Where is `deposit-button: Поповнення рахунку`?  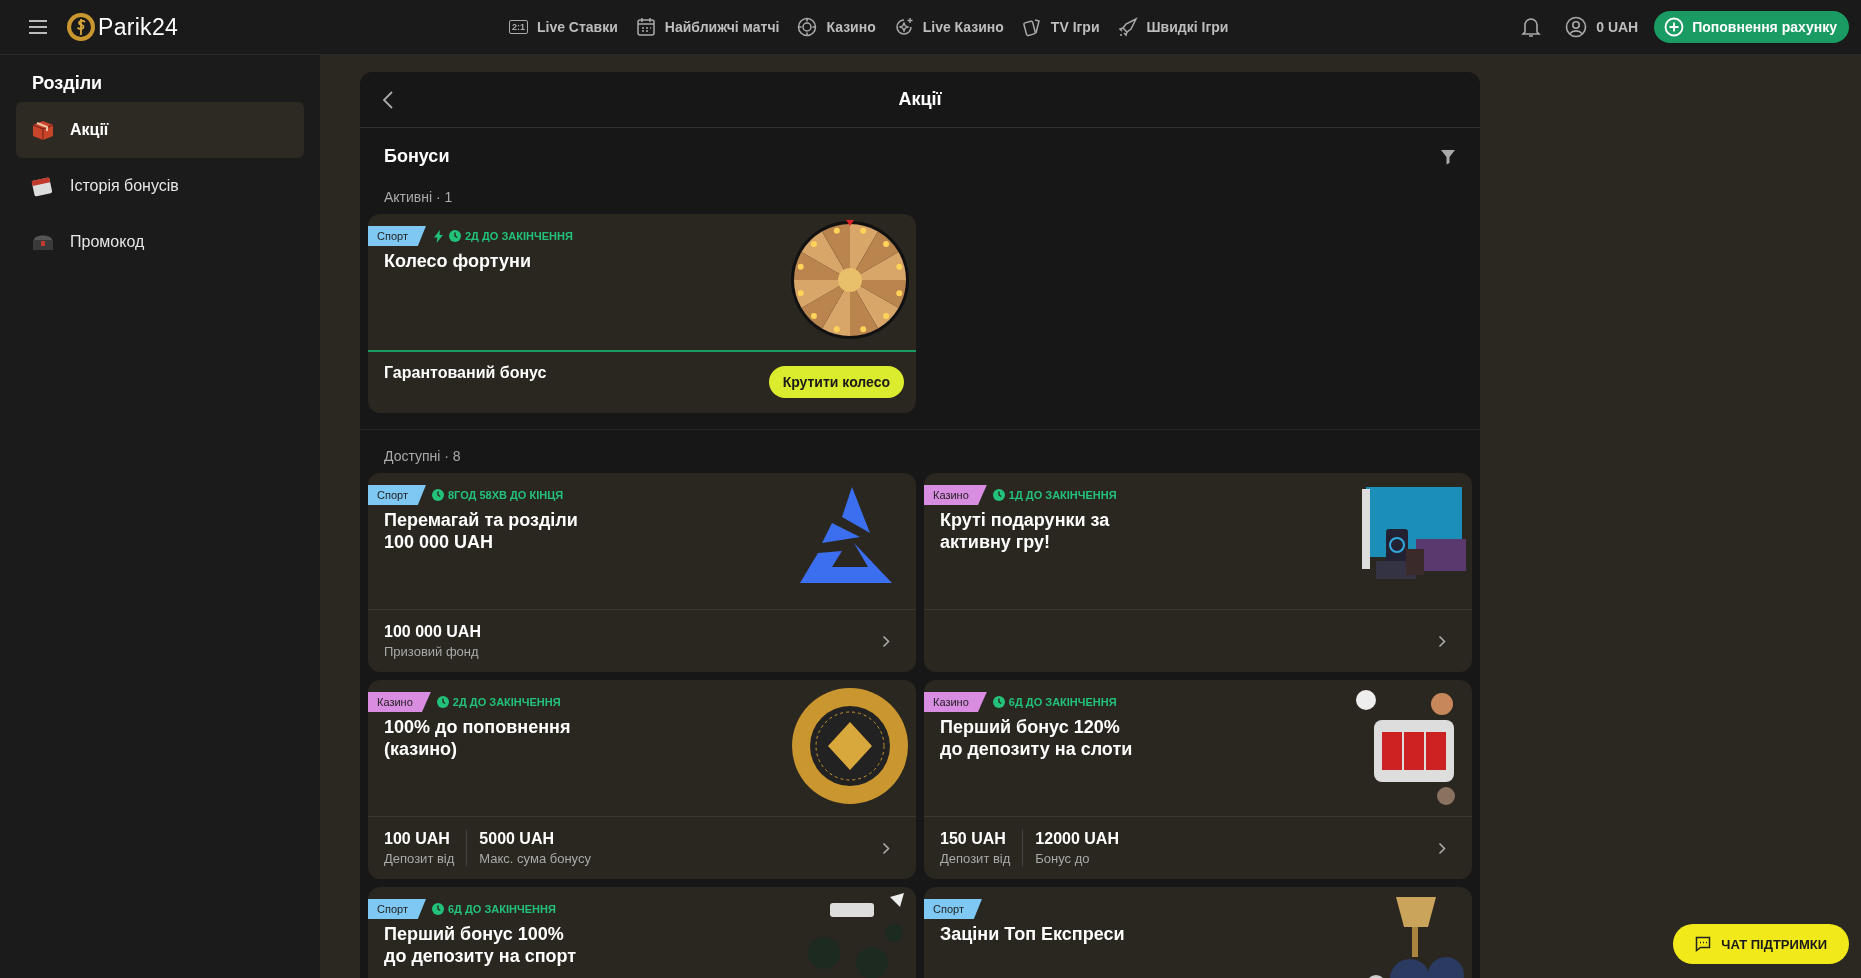
deposit-button: Поповнення рахунку is located at coordinates (1751, 27).